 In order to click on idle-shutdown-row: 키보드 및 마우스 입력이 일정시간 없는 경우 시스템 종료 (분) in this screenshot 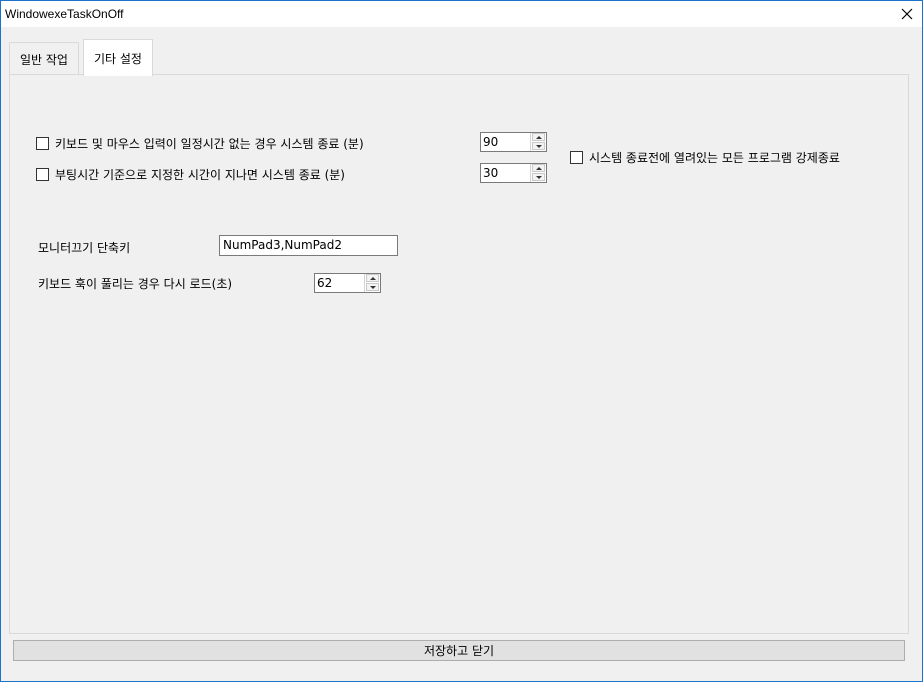, I will do `click(200, 143)`.